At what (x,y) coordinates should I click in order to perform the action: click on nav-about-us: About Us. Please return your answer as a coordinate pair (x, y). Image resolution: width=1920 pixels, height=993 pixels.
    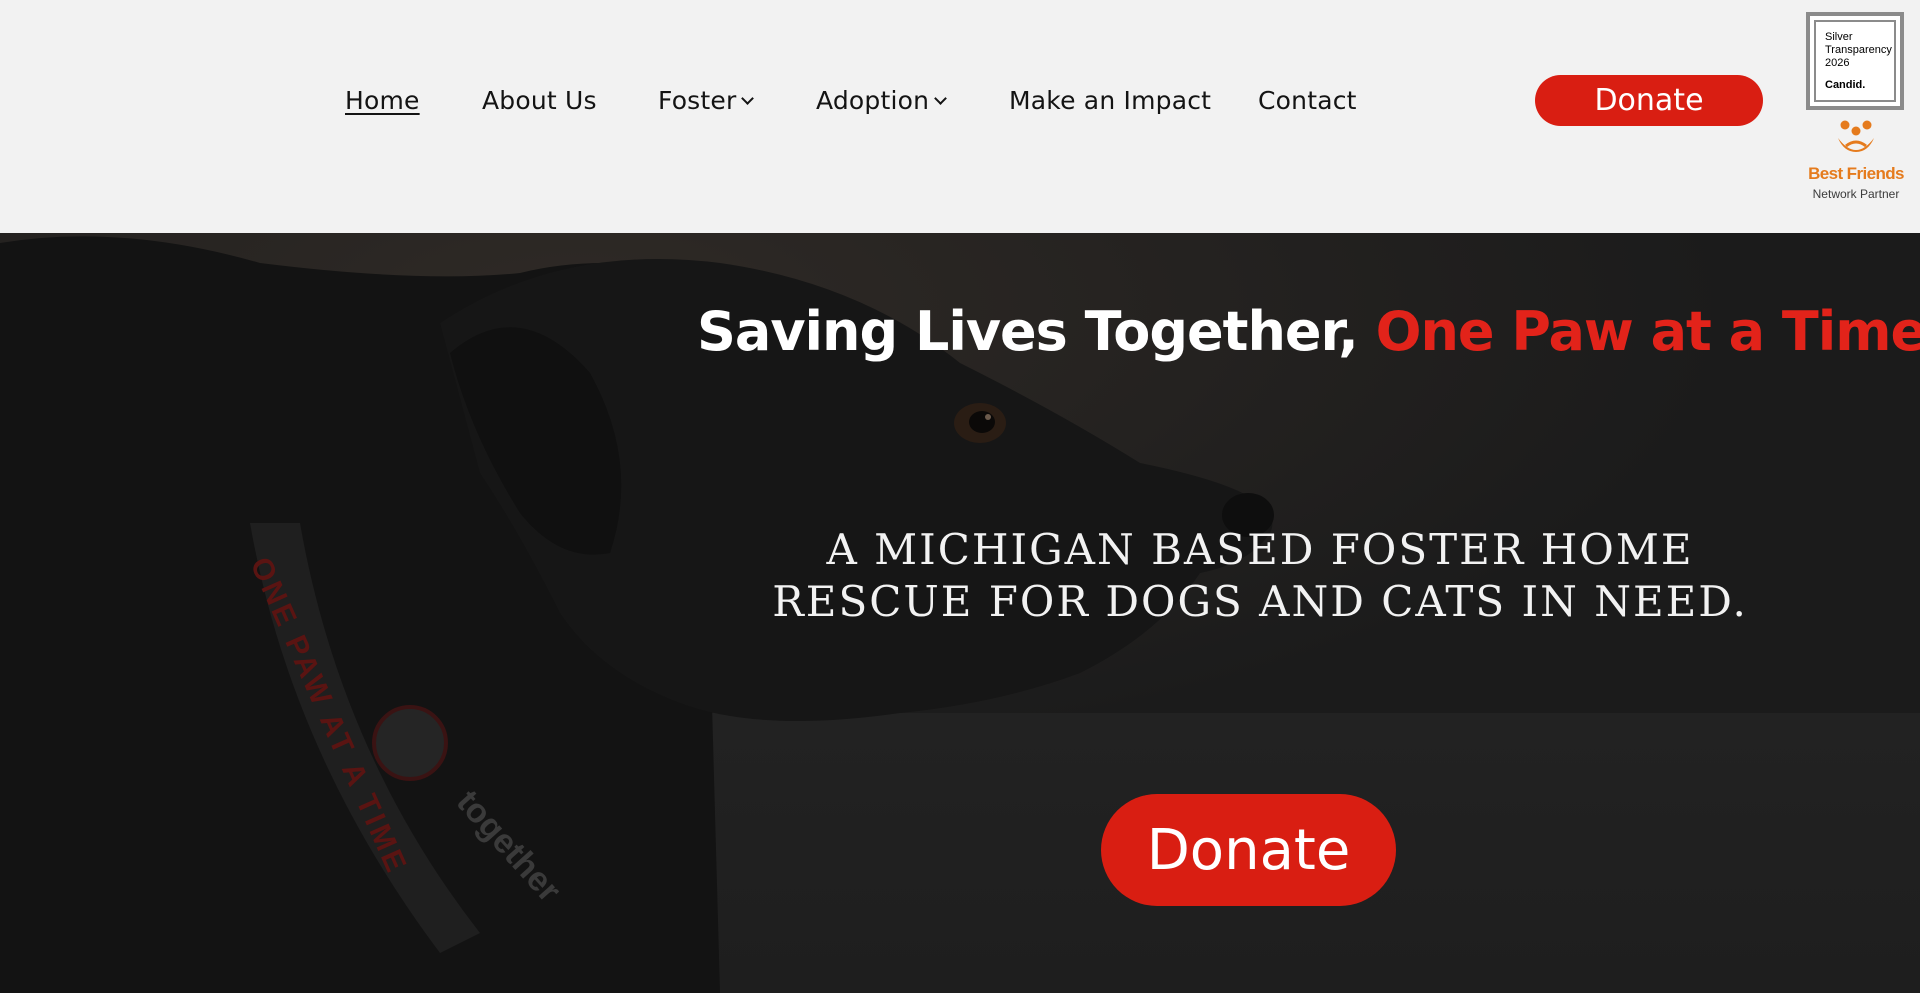
    Looking at the image, I should click on (539, 100).